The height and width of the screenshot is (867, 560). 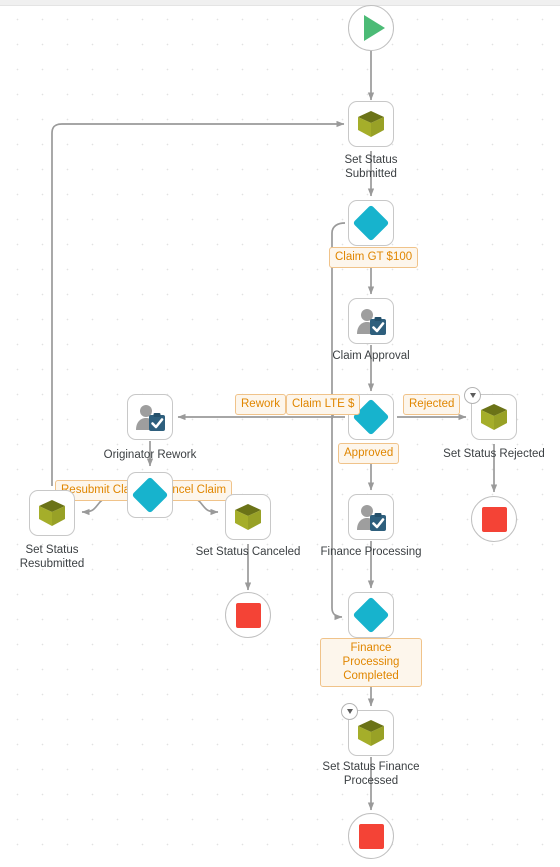 I want to click on node-end-event-canceled, so click(x=248, y=615).